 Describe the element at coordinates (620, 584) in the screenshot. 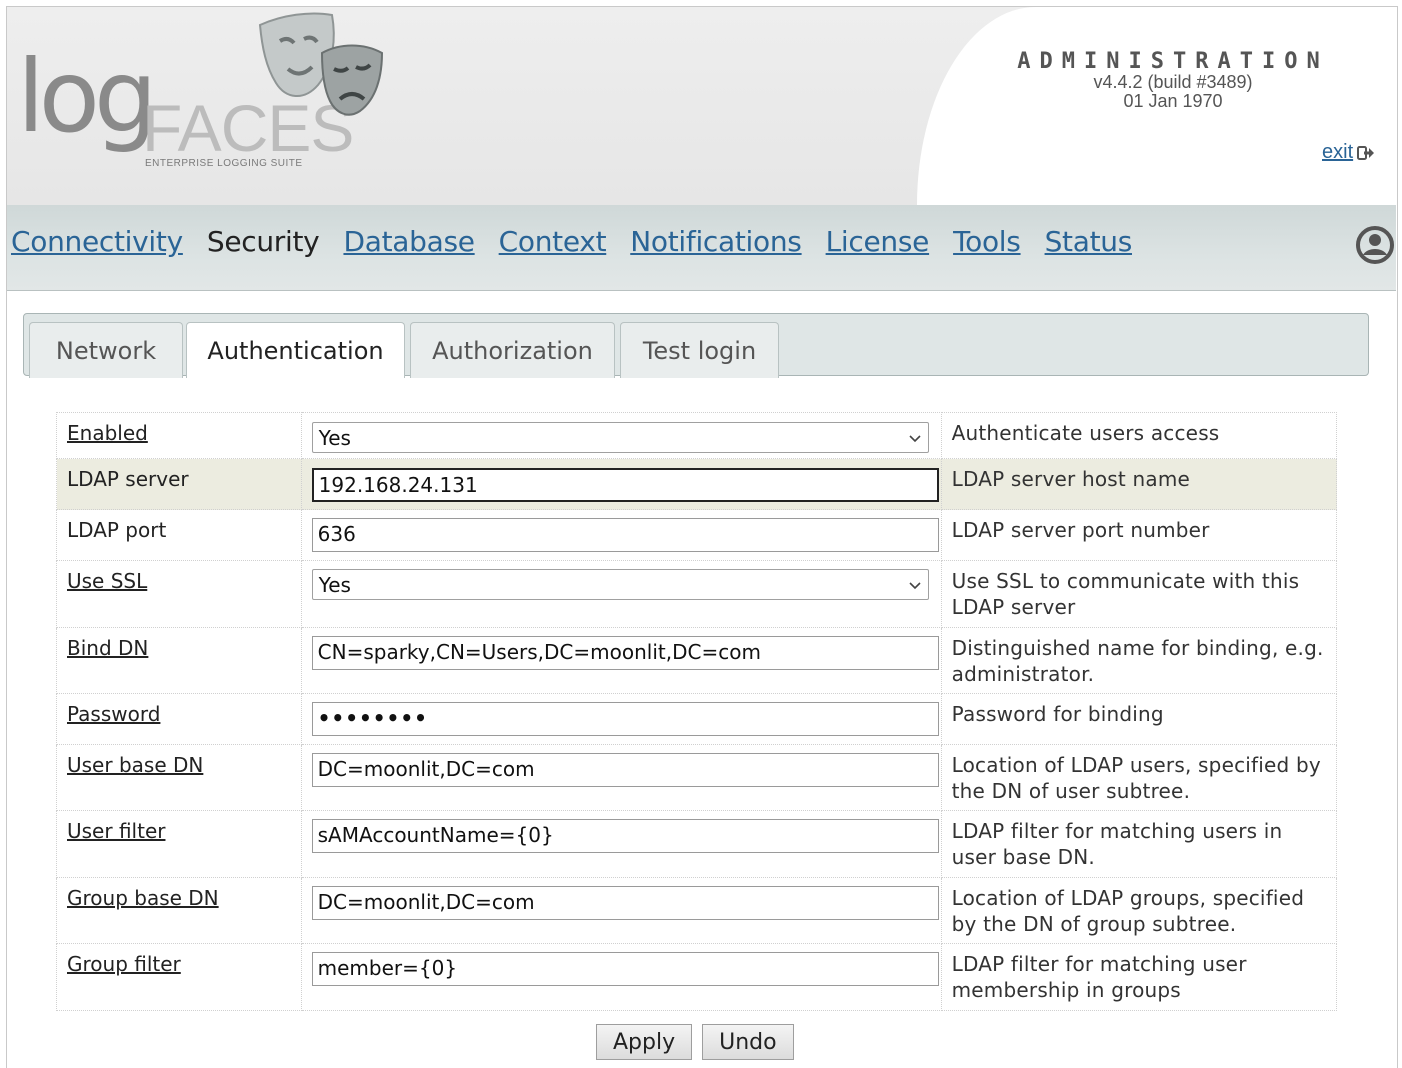

I see `use-ssl-select: Yes` at that location.